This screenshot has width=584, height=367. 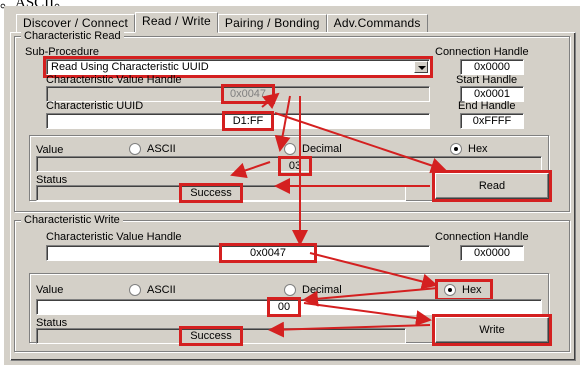 What do you see at coordinates (272, 23) in the screenshot?
I see `tab-pairing-bonding: Pairing / Bonding` at bounding box center [272, 23].